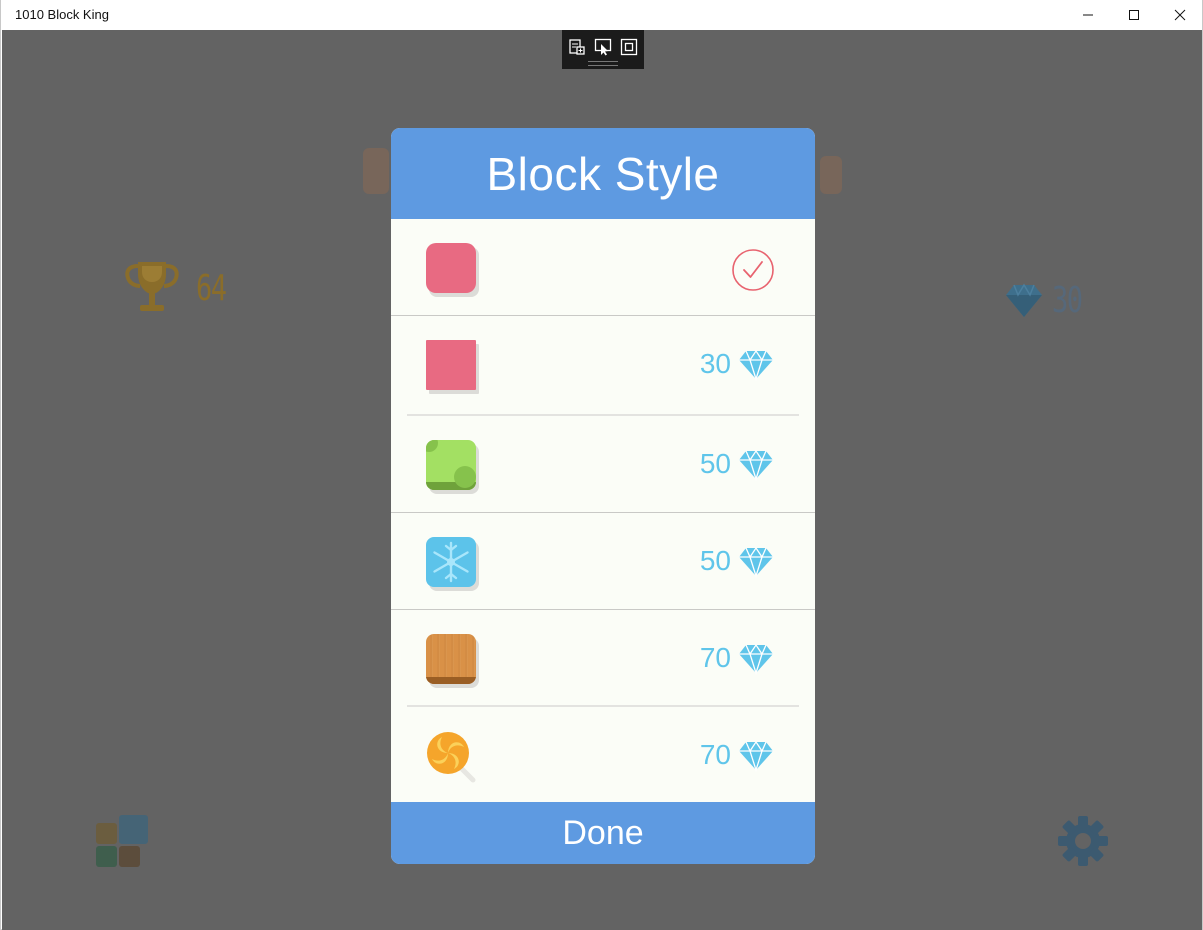 This screenshot has height=930, width=1203. What do you see at coordinates (715, 363) in the screenshot?
I see `style-price: 30` at bounding box center [715, 363].